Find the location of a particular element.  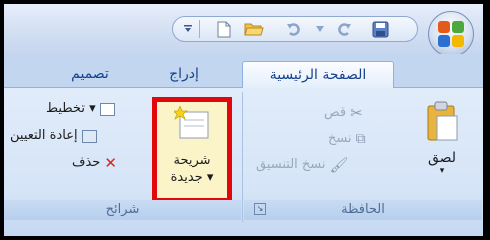

slides-group-label: شرائح is located at coordinates (122, 210).